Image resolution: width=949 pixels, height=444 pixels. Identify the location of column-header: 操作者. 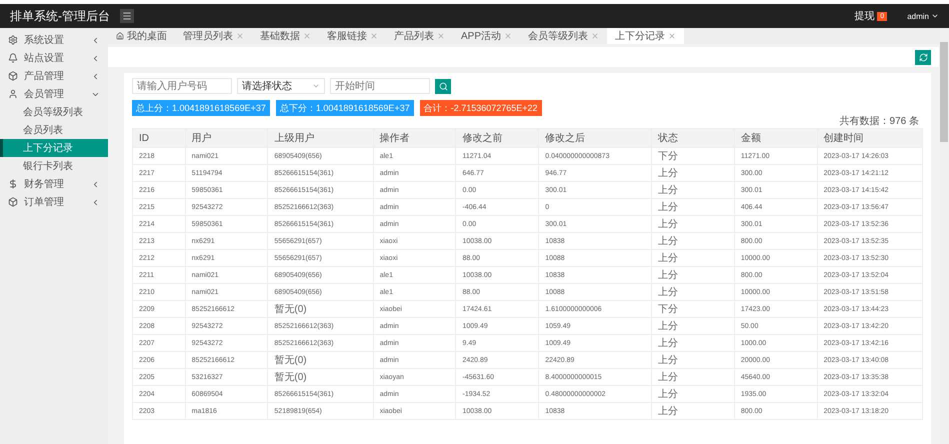
(414, 138).